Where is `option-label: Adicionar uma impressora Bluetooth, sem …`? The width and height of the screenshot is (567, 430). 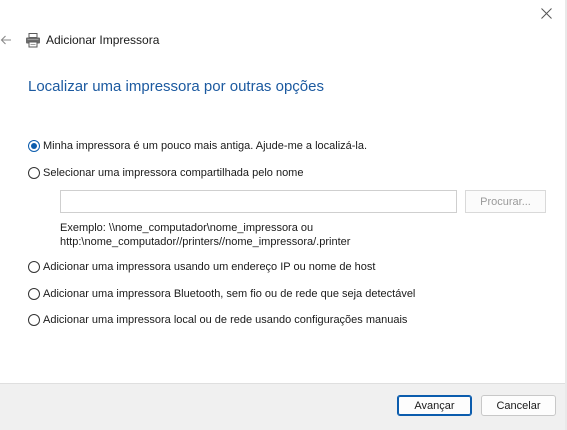
option-label: Adicionar uma impressora Bluetooth, sem … is located at coordinates (229, 294).